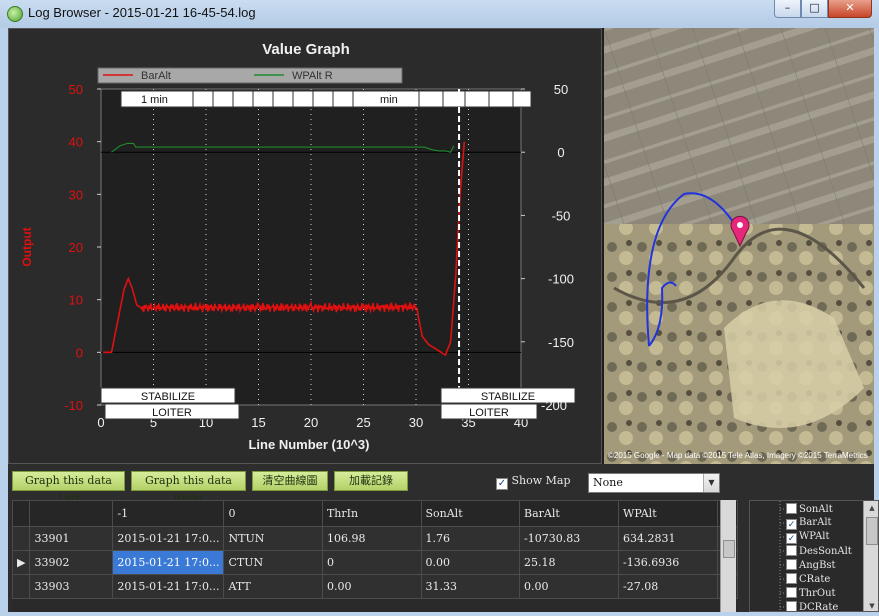 The image size is (879, 616). Describe the element at coordinates (308, 444) in the screenshot. I see `x-axis-title: Line Number (10^3)` at that location.